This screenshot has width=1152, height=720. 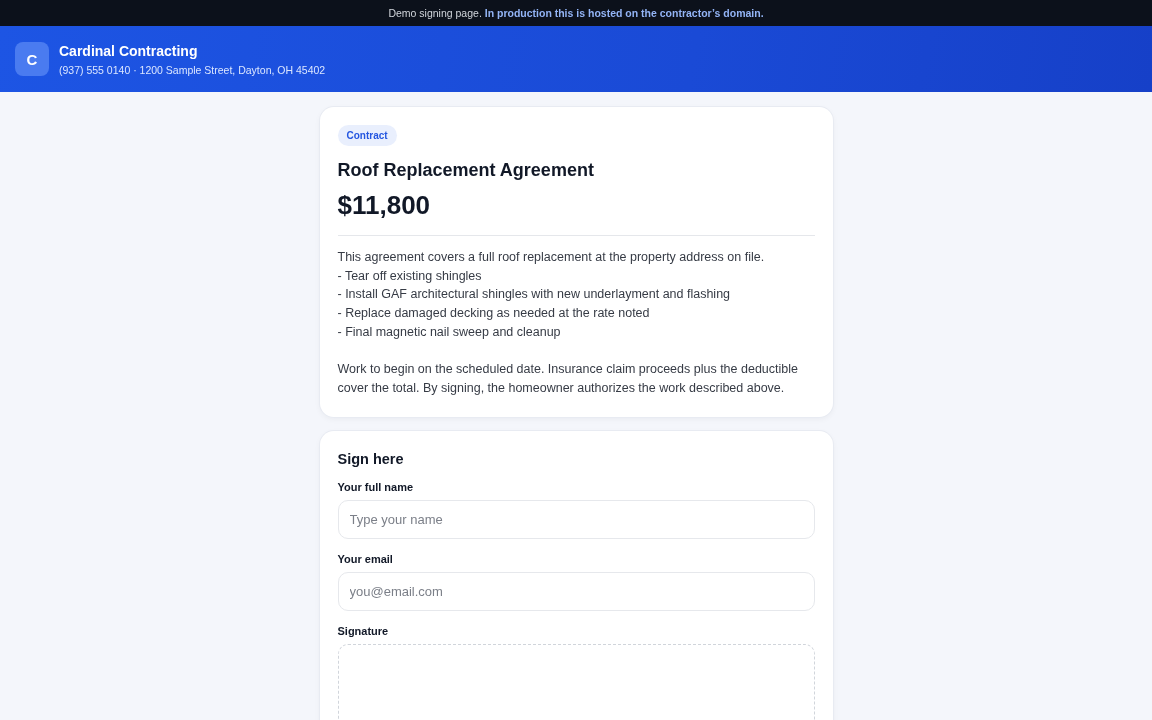 What do you see at coordinates (129, 50) in the screenshot?
I see `company-name: Cardinal Contracting` at bounding box center [129, 50].